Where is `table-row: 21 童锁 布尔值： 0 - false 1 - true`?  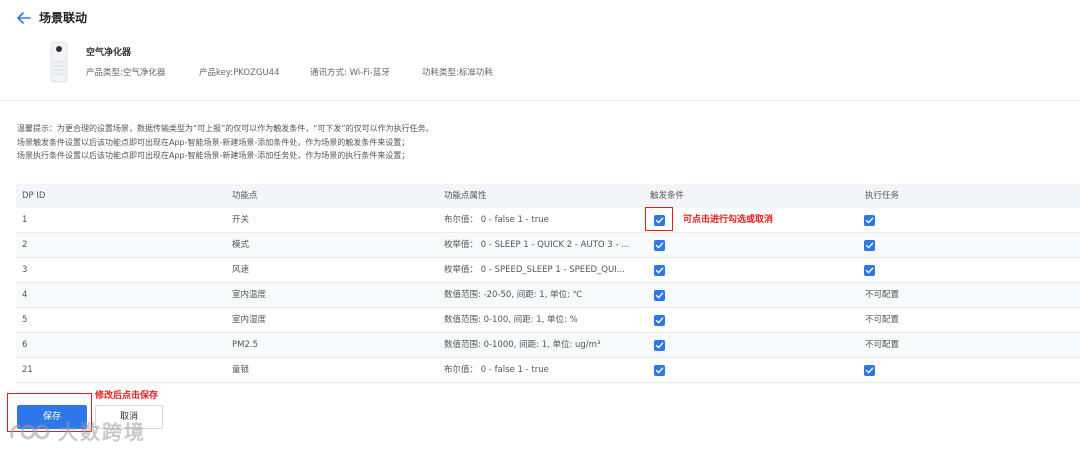
table-row: 21 童锁 布尔值： 0 - false 1 - true is located at coordinates (548, 370).